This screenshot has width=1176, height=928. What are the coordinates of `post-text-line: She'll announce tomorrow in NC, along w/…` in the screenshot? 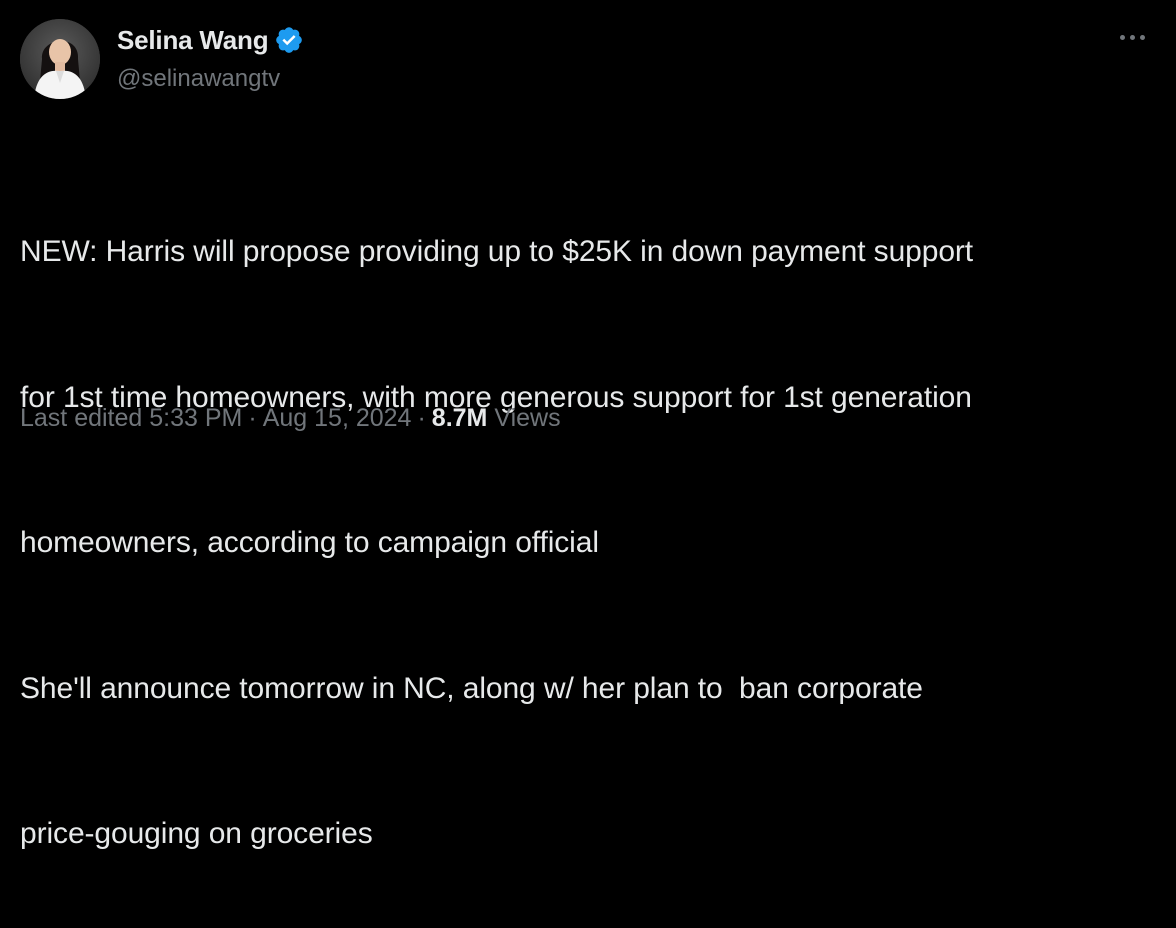 It's located at (471, 688).